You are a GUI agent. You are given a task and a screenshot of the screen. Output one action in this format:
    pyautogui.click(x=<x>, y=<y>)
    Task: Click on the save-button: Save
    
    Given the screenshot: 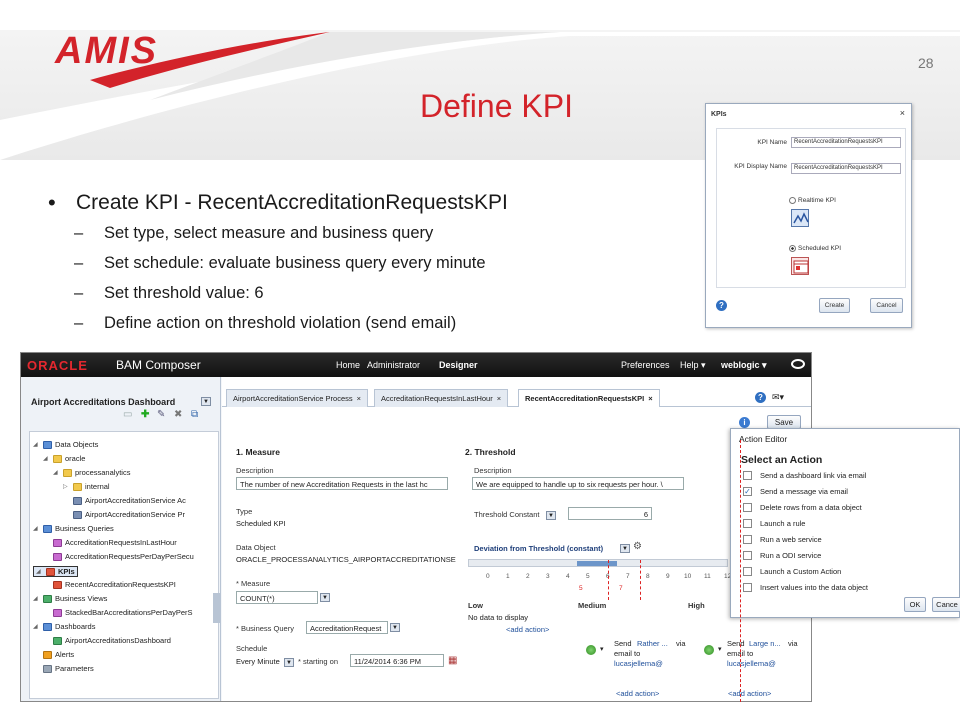 What is the action you would take?
    pyautogui.click(x=784, y=422)
    